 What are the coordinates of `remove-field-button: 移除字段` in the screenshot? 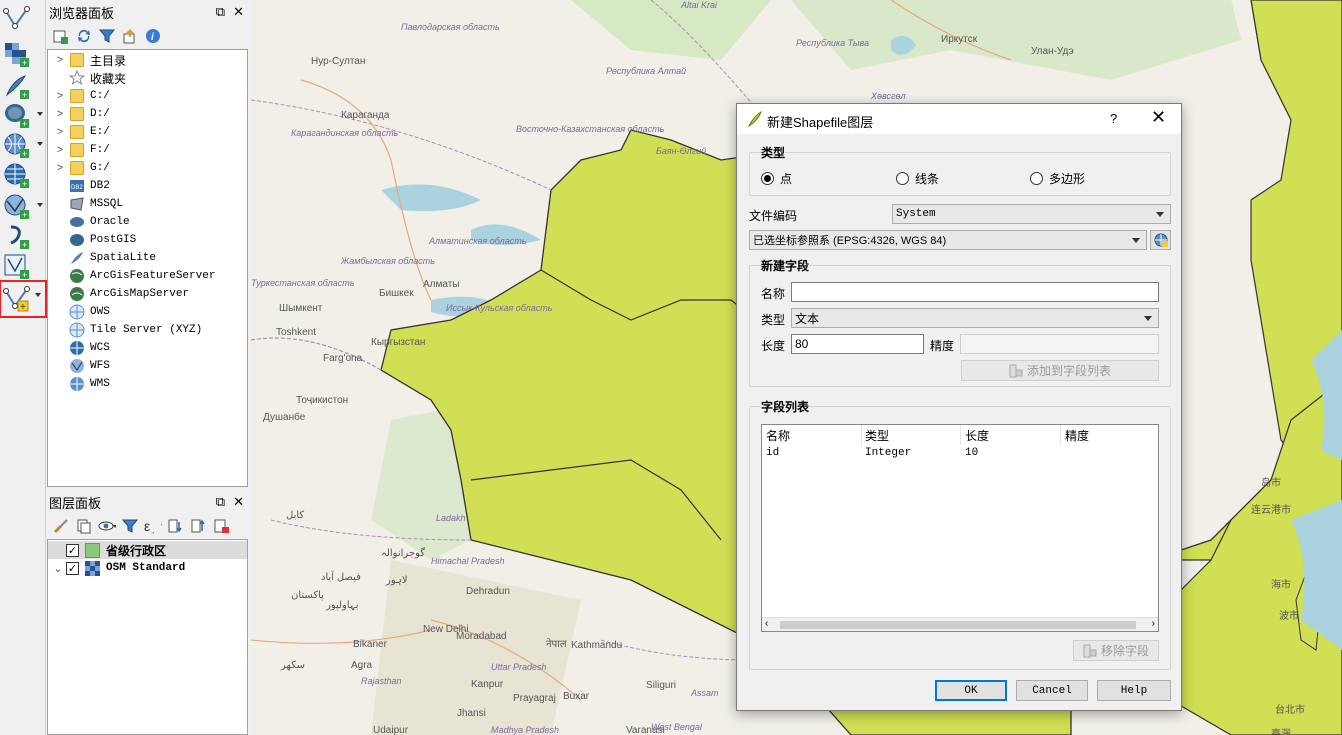 It's located at (1116, 650).